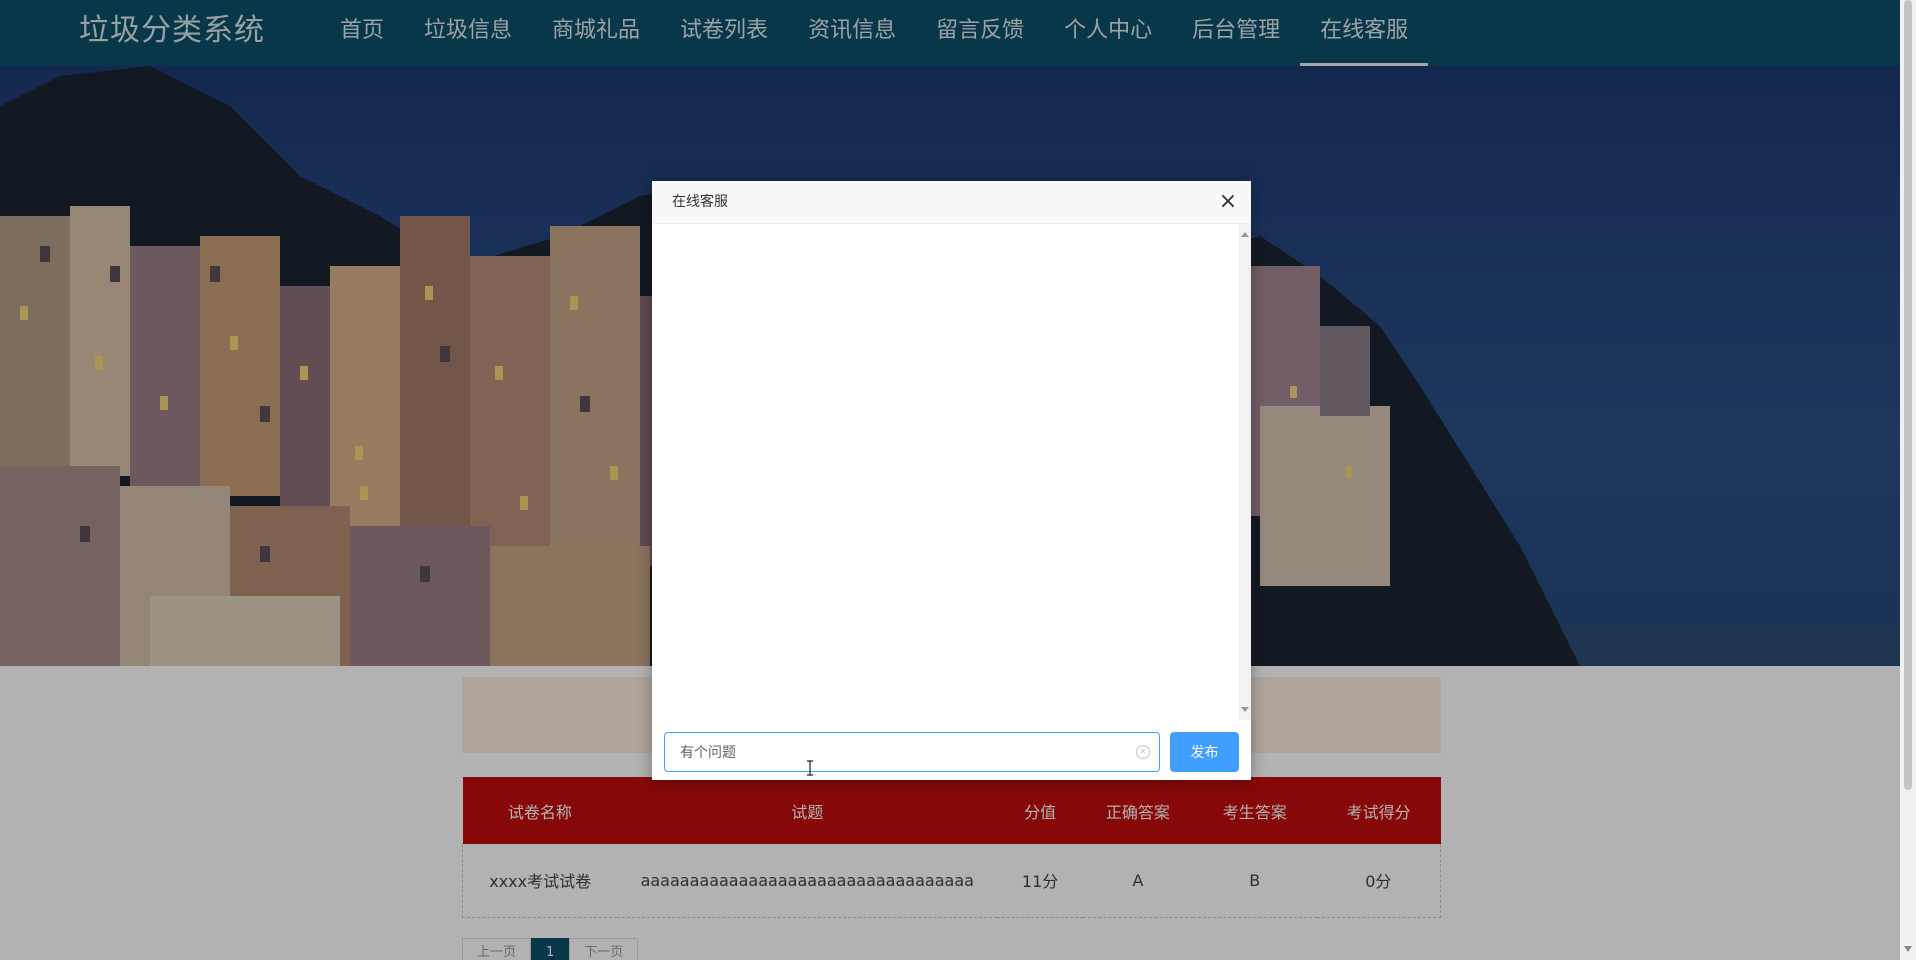 The image size is (1916, 960). Describe the element at coordinates (1908, 949) in the screenshot. I see `scroll-down-arrow-icon` at that location.